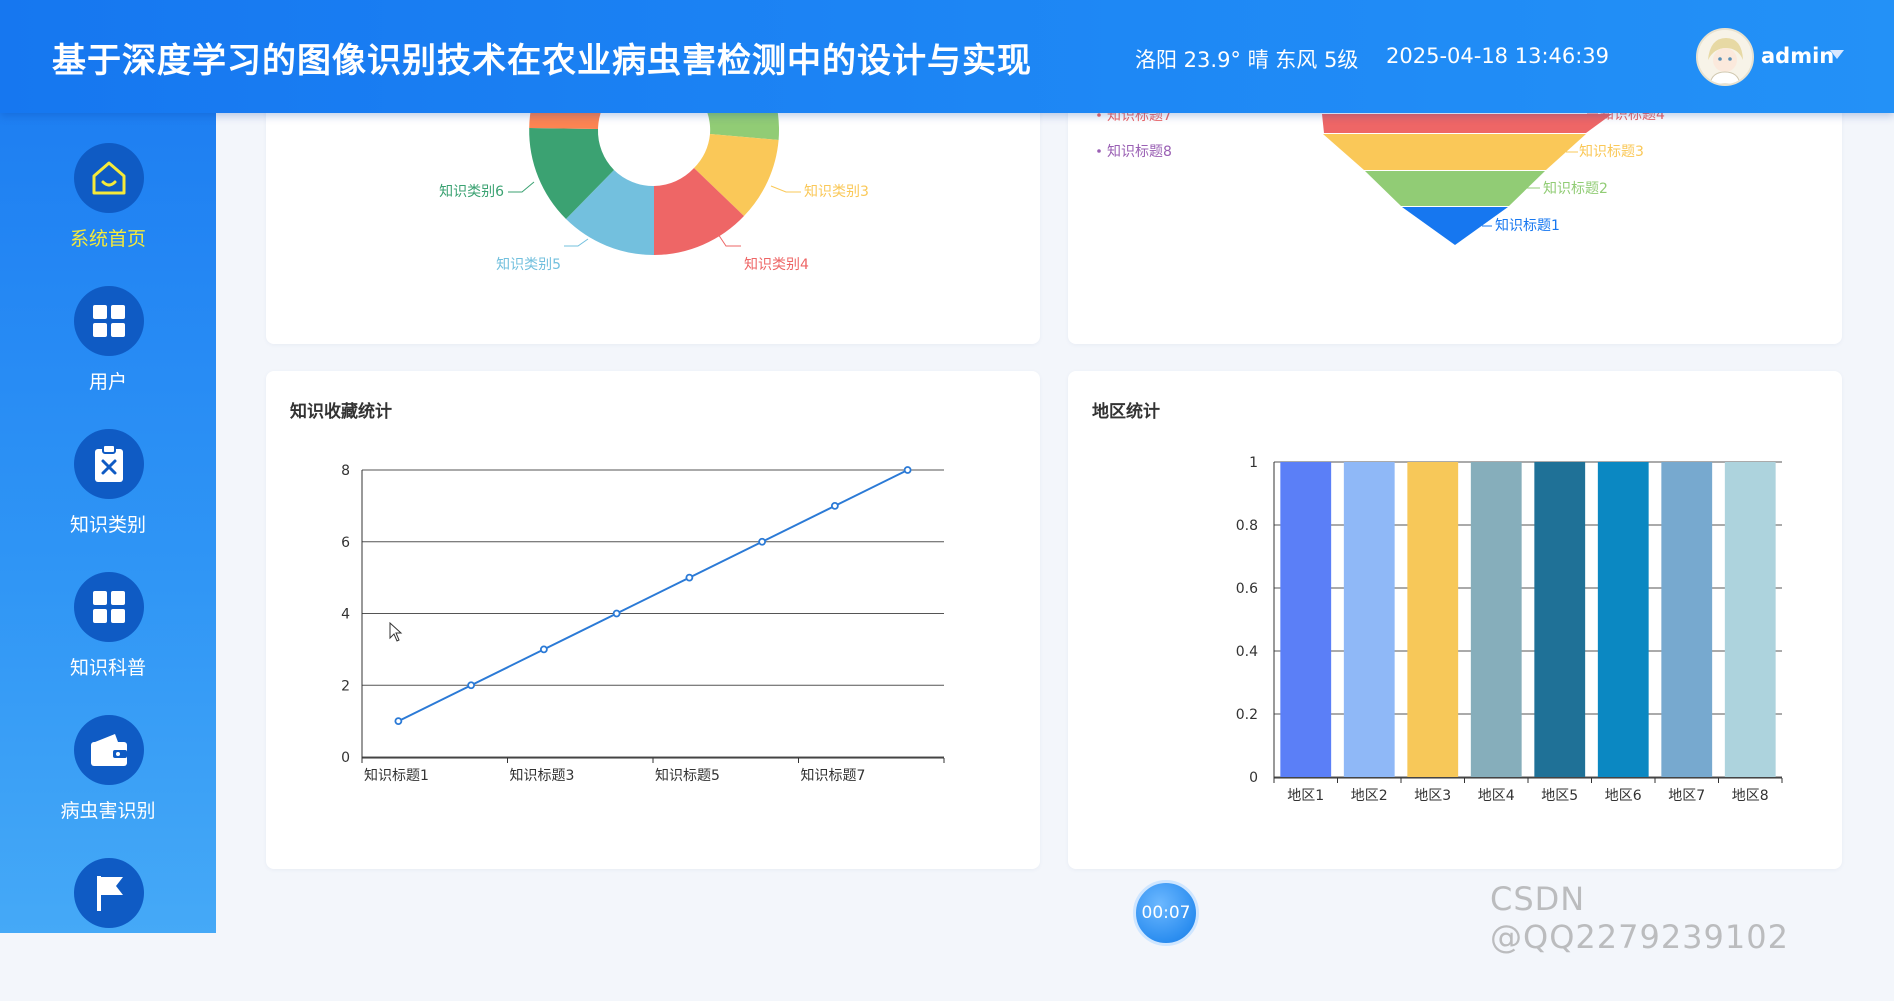 The width and height of the screenshot is (1894, 1001). Describe the element at coordinates (396, 775) in the screenshot. I see `x-tick-label: 知识标题1` at that location.